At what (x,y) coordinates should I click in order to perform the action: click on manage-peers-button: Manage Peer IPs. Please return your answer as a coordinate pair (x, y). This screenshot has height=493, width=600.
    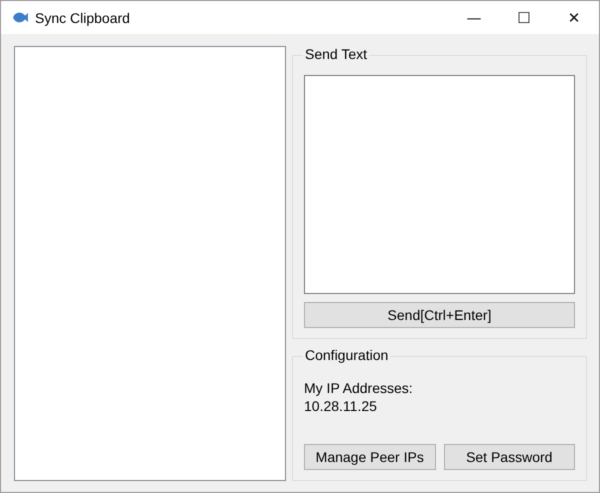
    Looking at the image, I should click on (370, 457).